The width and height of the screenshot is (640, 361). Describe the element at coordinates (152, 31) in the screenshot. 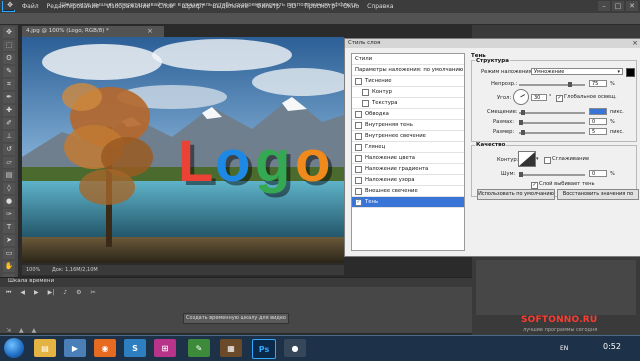

I see `document-close-icon: ×` at that location.